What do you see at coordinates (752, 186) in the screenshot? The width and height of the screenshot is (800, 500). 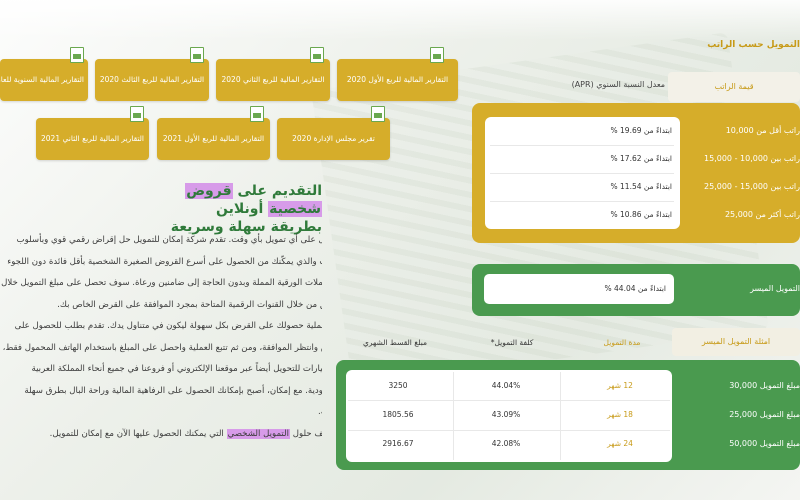 I see `salary-range-label: راتب بين 15,000 - 25,000` at bounding box center [752, 186].